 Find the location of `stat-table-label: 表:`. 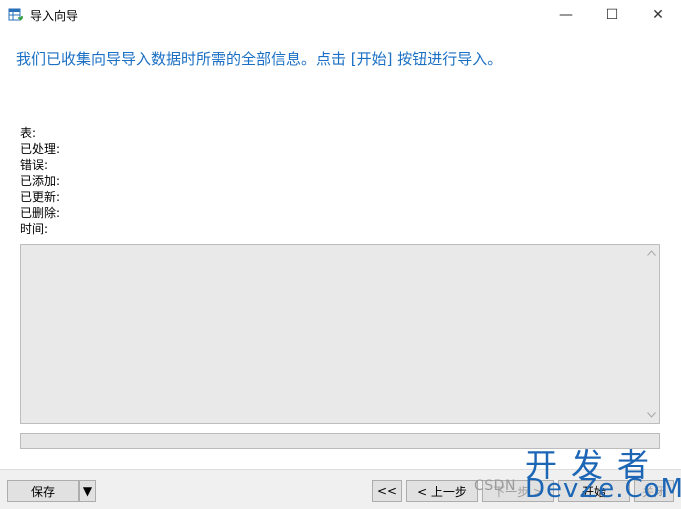

stat-table-label: 表: is located at coordinates (28, 133).